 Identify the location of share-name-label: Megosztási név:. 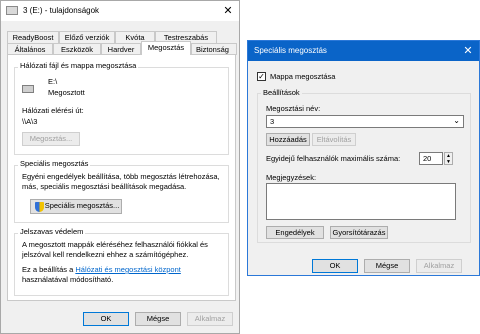
(293, 108).